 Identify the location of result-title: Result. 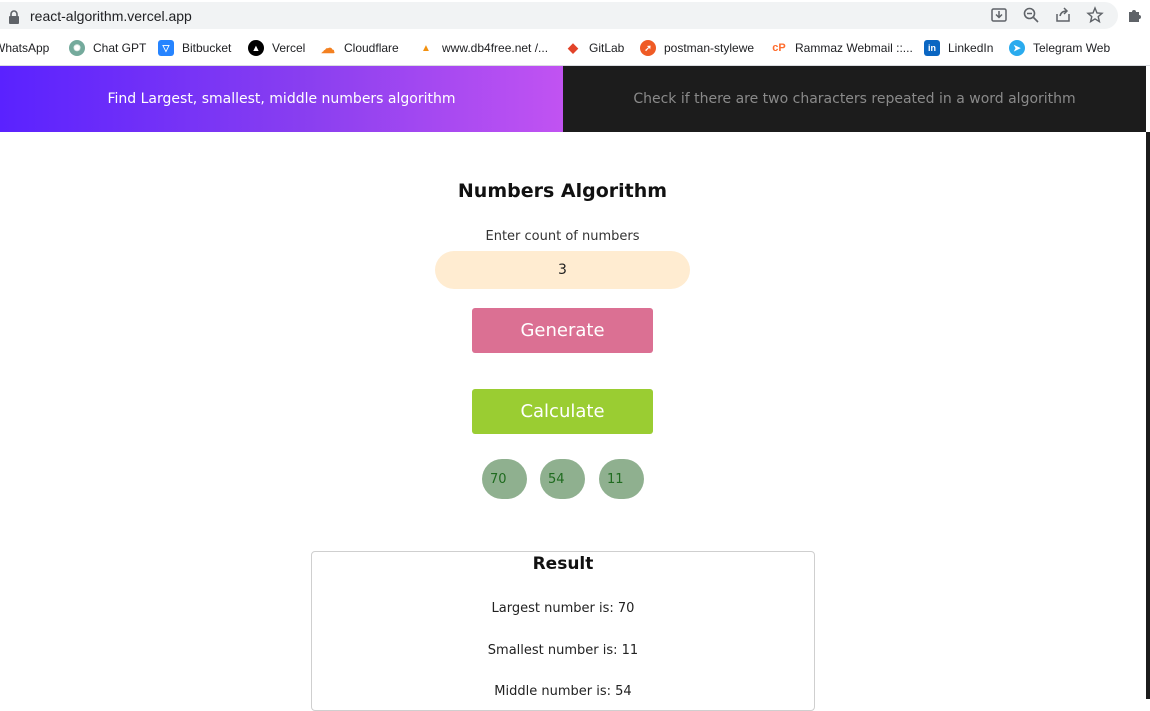
(563, 564).